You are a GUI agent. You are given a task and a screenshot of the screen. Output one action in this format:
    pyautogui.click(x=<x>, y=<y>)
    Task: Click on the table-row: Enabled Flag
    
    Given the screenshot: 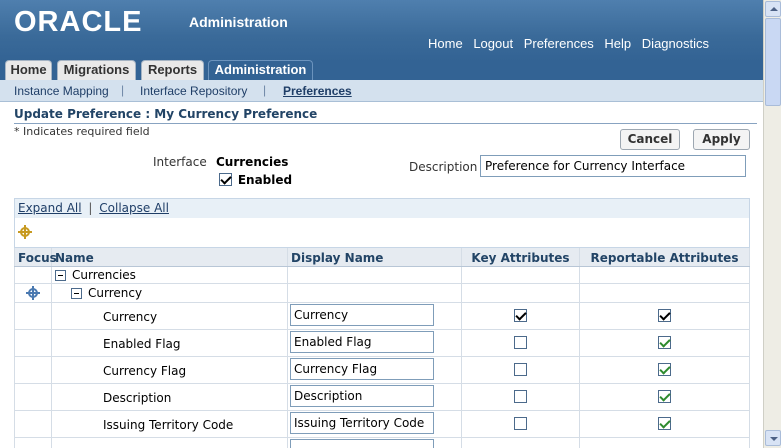 What is the action you would take?
    pyautogui.click(x=382, y=343)
    